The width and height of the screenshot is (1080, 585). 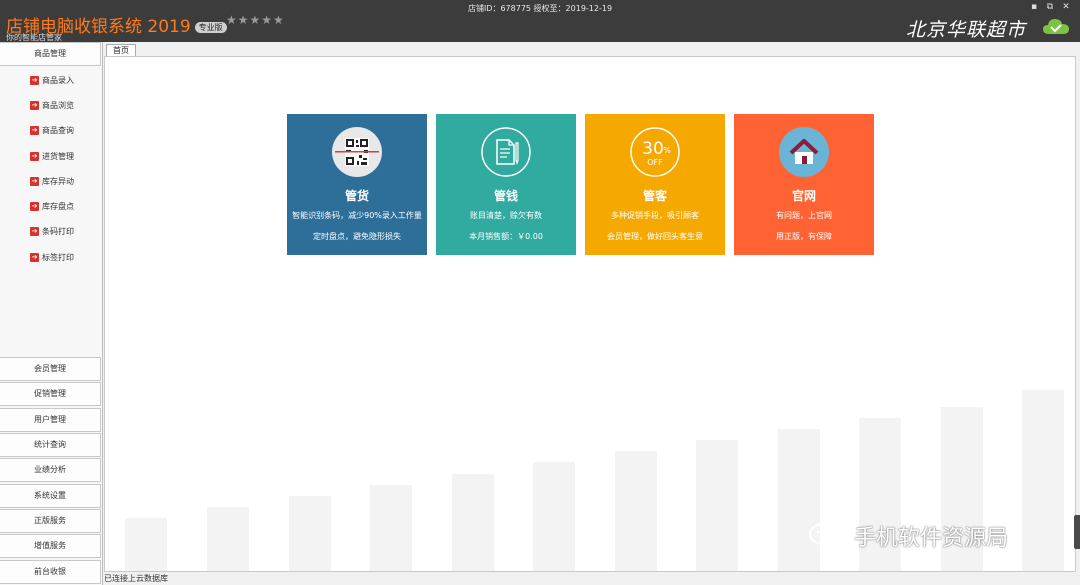 What do you see at coordinates (1066, 7) in the screenshot?
I see `close-button: ✕` at bounding box center [1066, 7].